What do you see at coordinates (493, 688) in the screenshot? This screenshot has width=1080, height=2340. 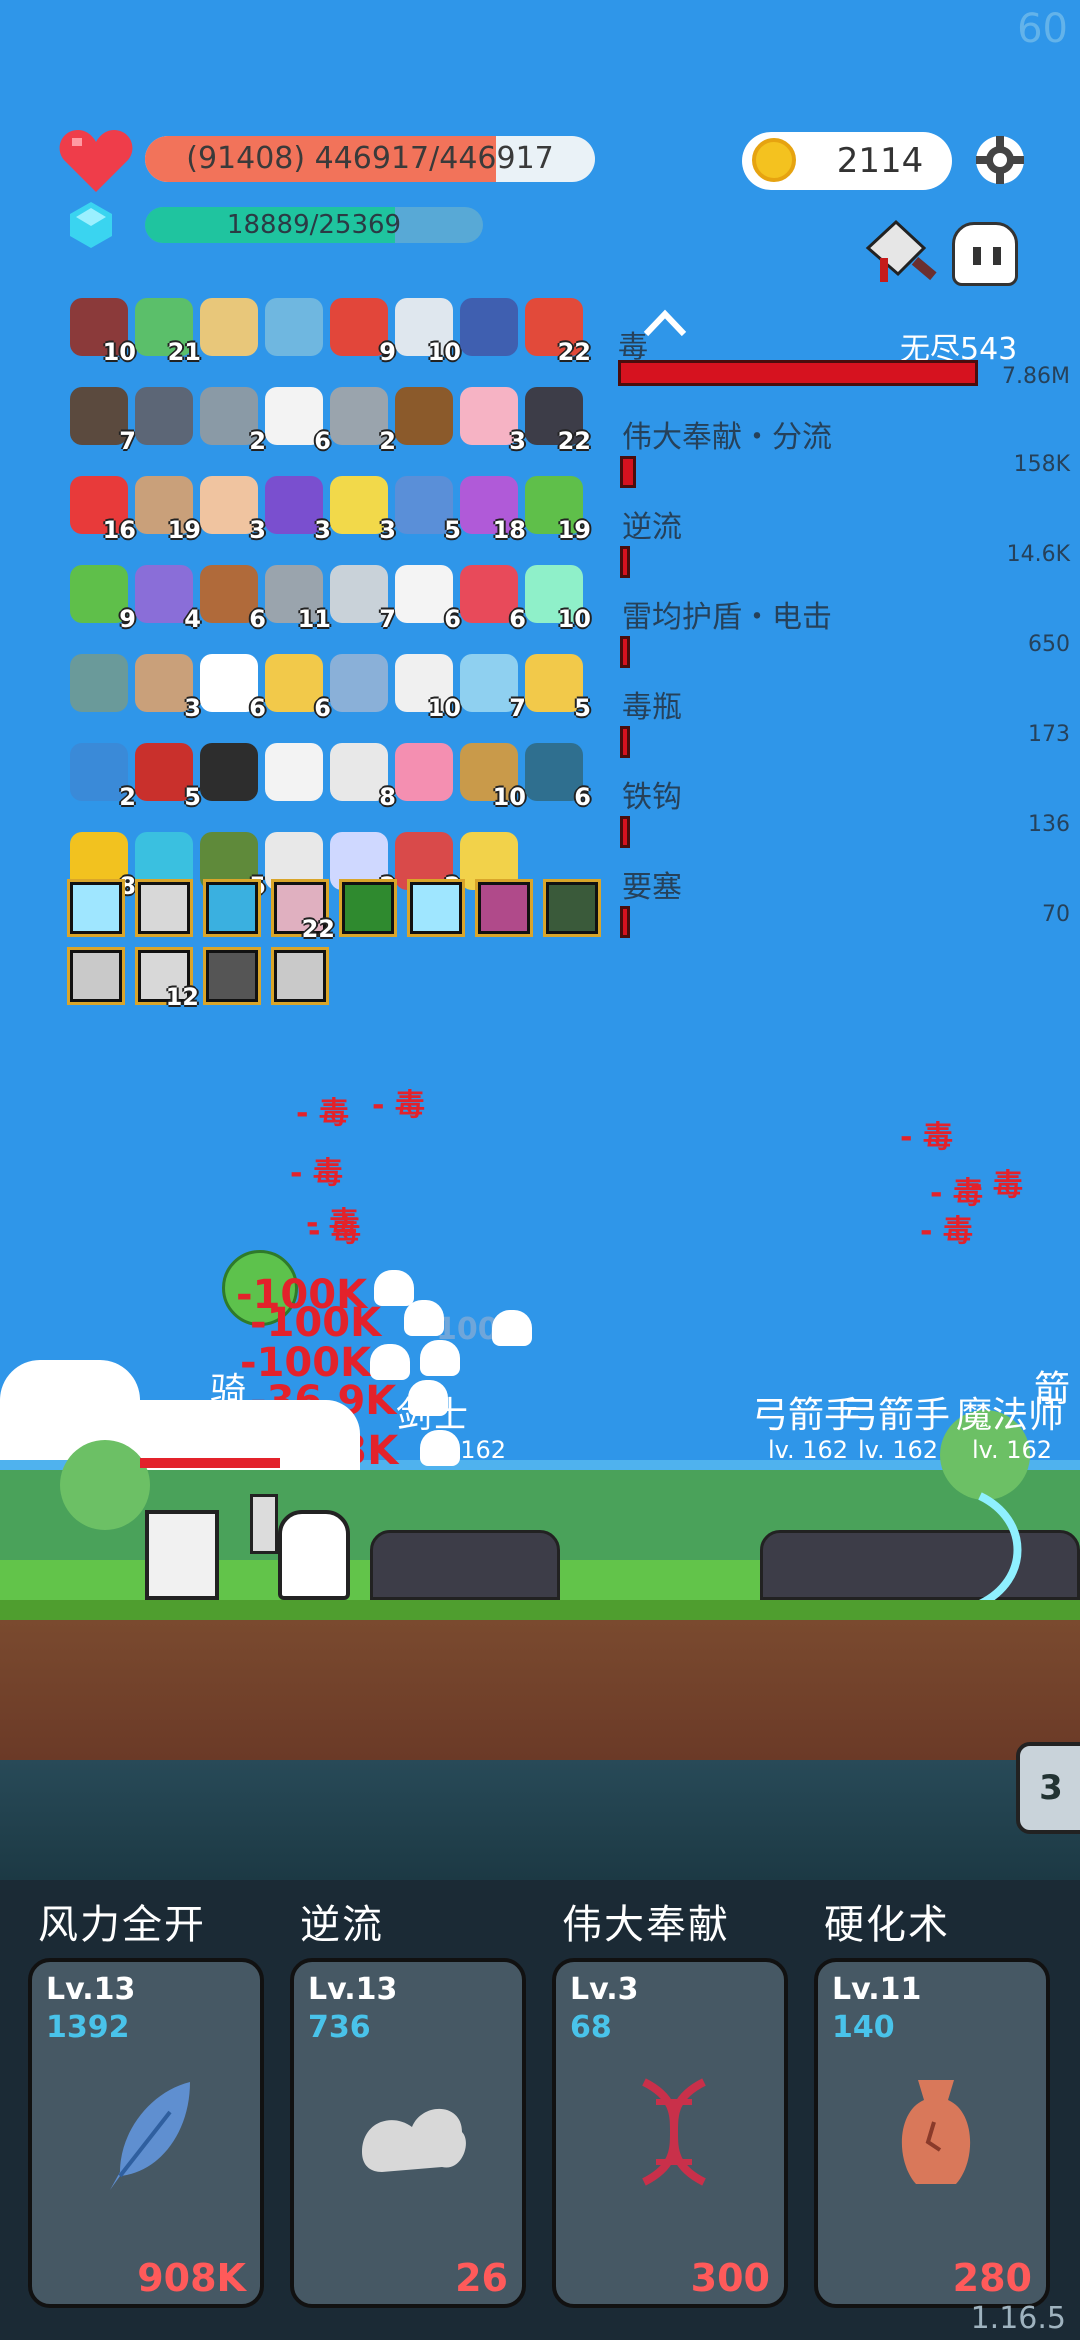 I see `potion-flask-icon: 7` at bounding box center [493, 688].